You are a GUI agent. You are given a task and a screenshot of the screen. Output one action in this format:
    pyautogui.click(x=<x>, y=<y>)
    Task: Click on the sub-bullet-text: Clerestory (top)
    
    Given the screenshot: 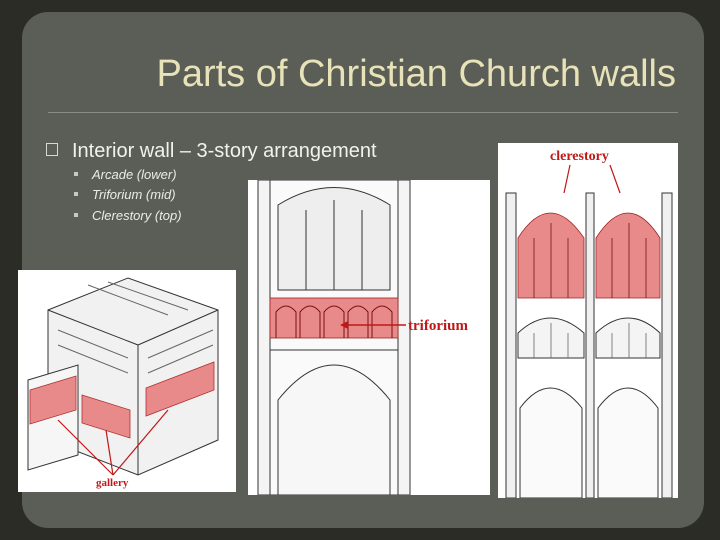 What is the action you would take?
    pyautogui.click(x=137, y=215)
    